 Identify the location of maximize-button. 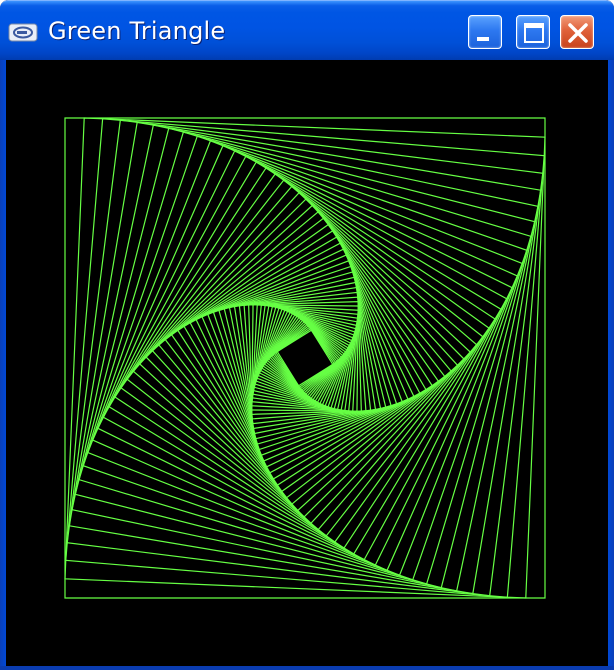
(533, 32).